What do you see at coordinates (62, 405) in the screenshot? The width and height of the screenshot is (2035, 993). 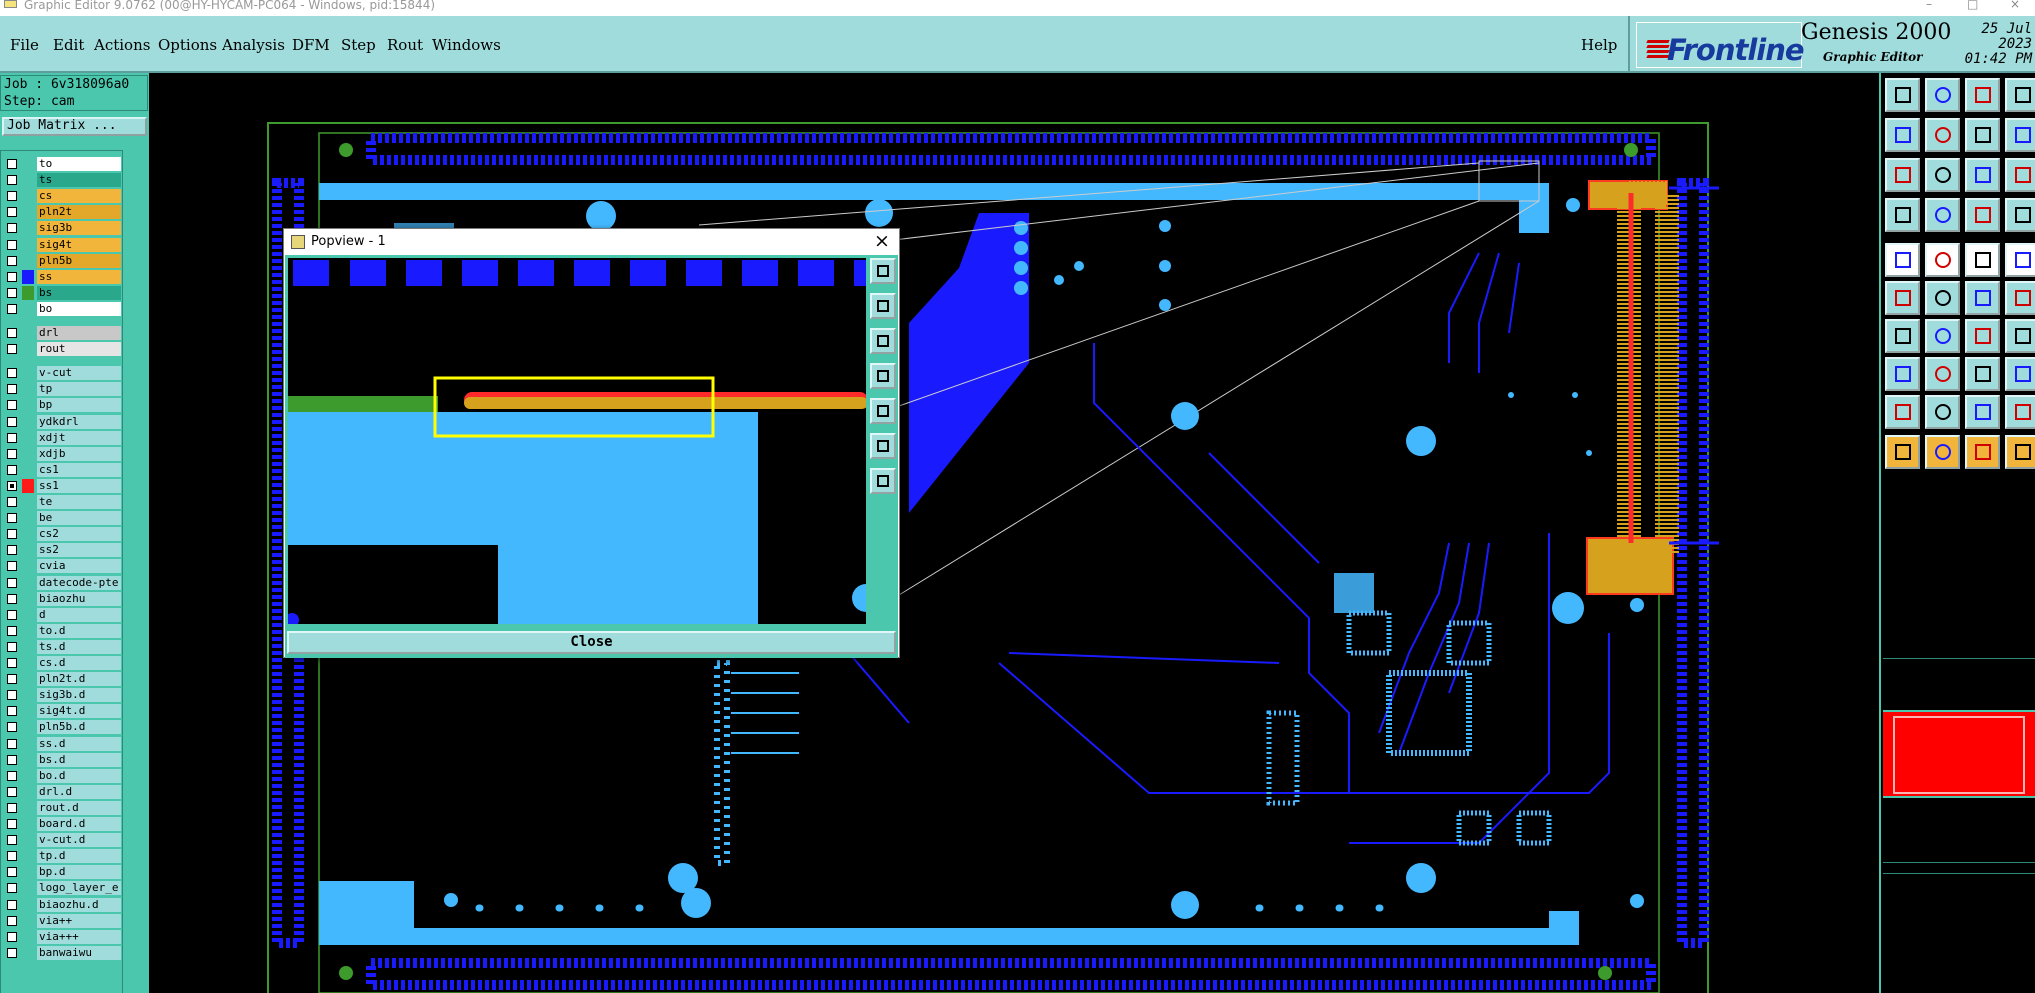 I see `layer-row: bp` at bounding box center [62, 405].